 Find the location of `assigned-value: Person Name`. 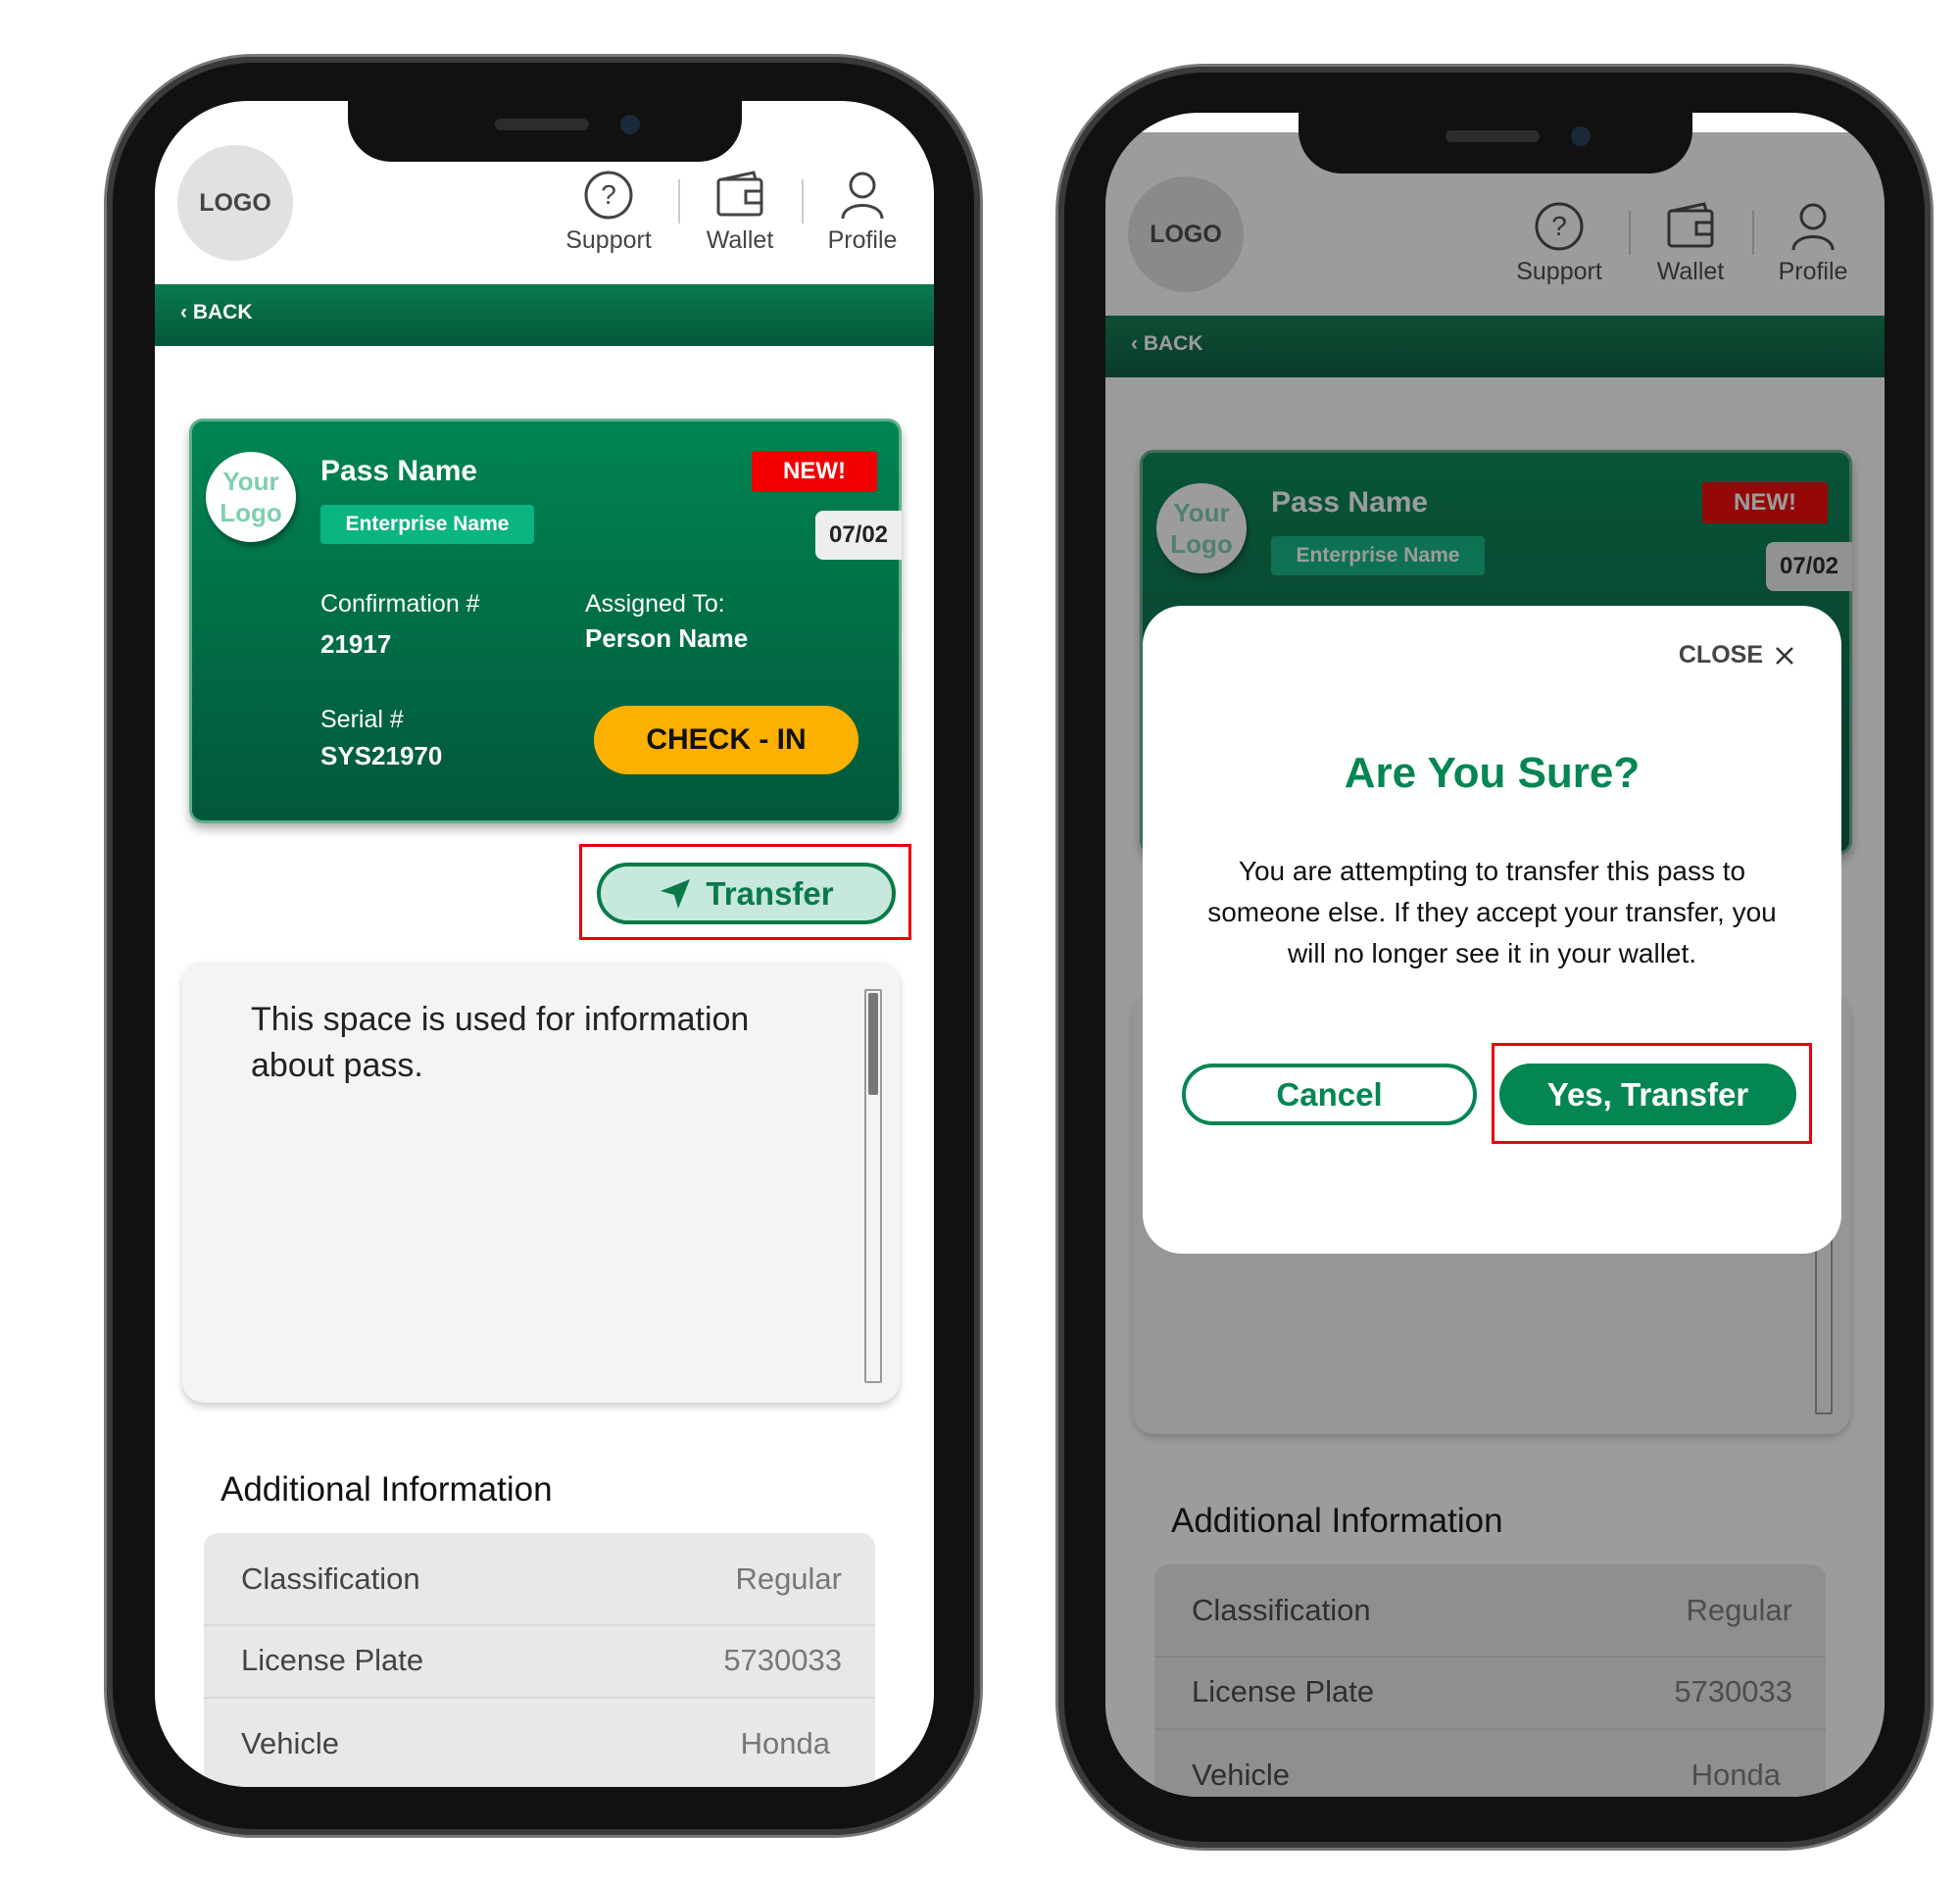

assigned-value: Person Name is located at coordinates (667, 638).